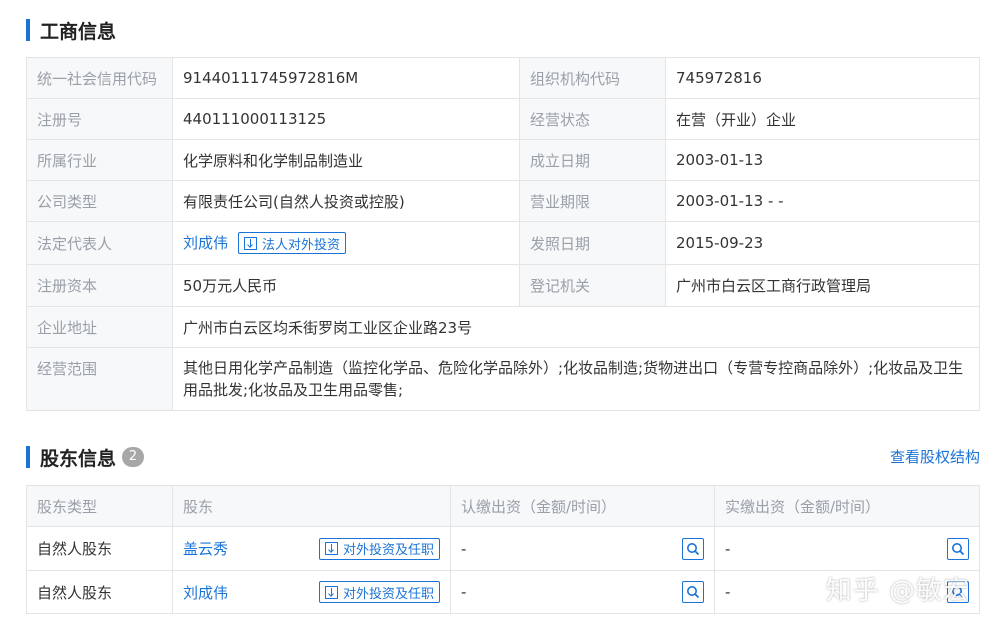 This screenshot has height=629, width=998. I want to click on watermark: 知乎 @敏宏, so click(897, 591).